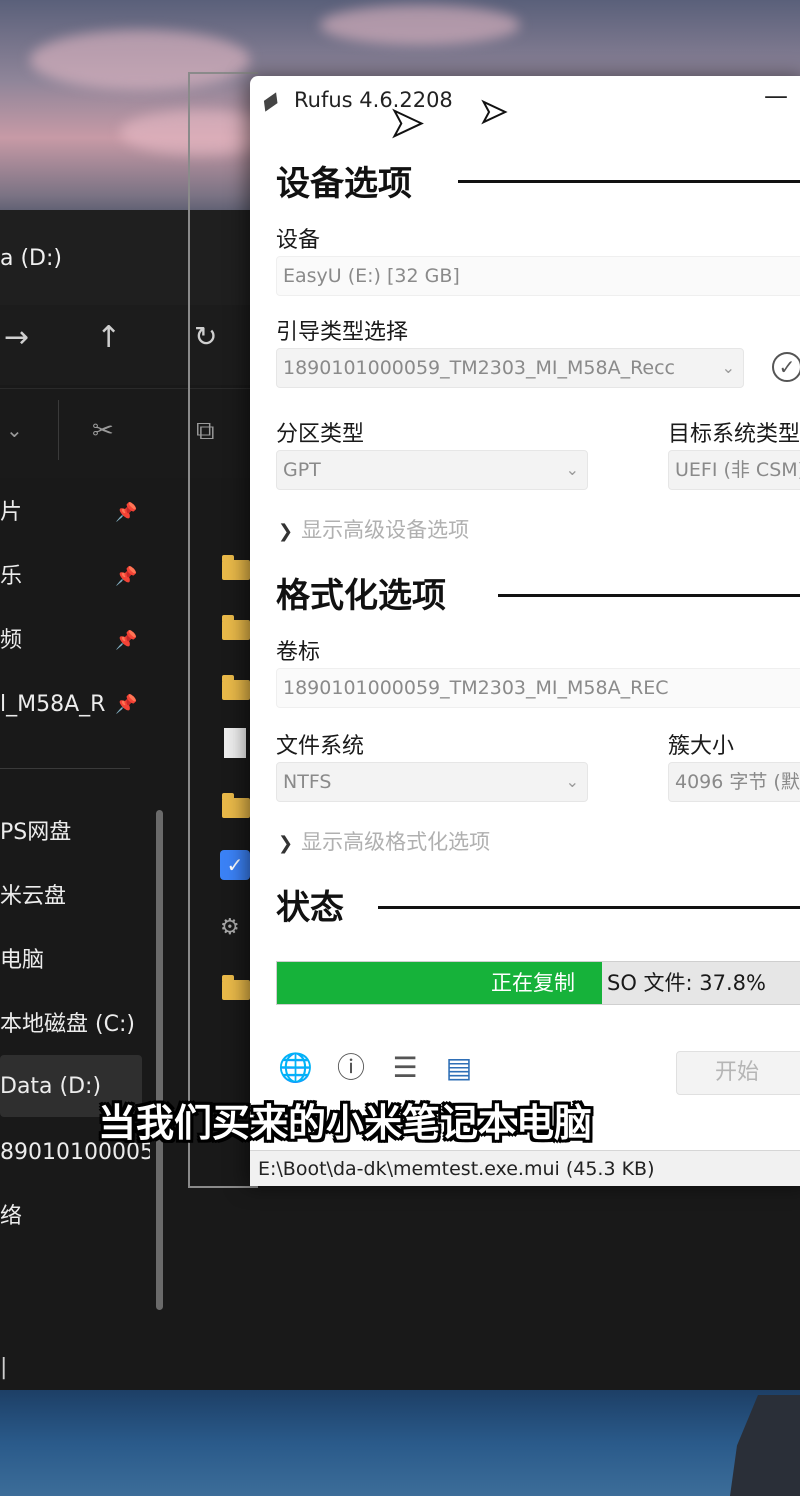 The height and width of the screenshot is (1496, 800). I want to click on volume-label-input: 1890101000059_TM2303_MI_M58A_REC, so click(538, 688).